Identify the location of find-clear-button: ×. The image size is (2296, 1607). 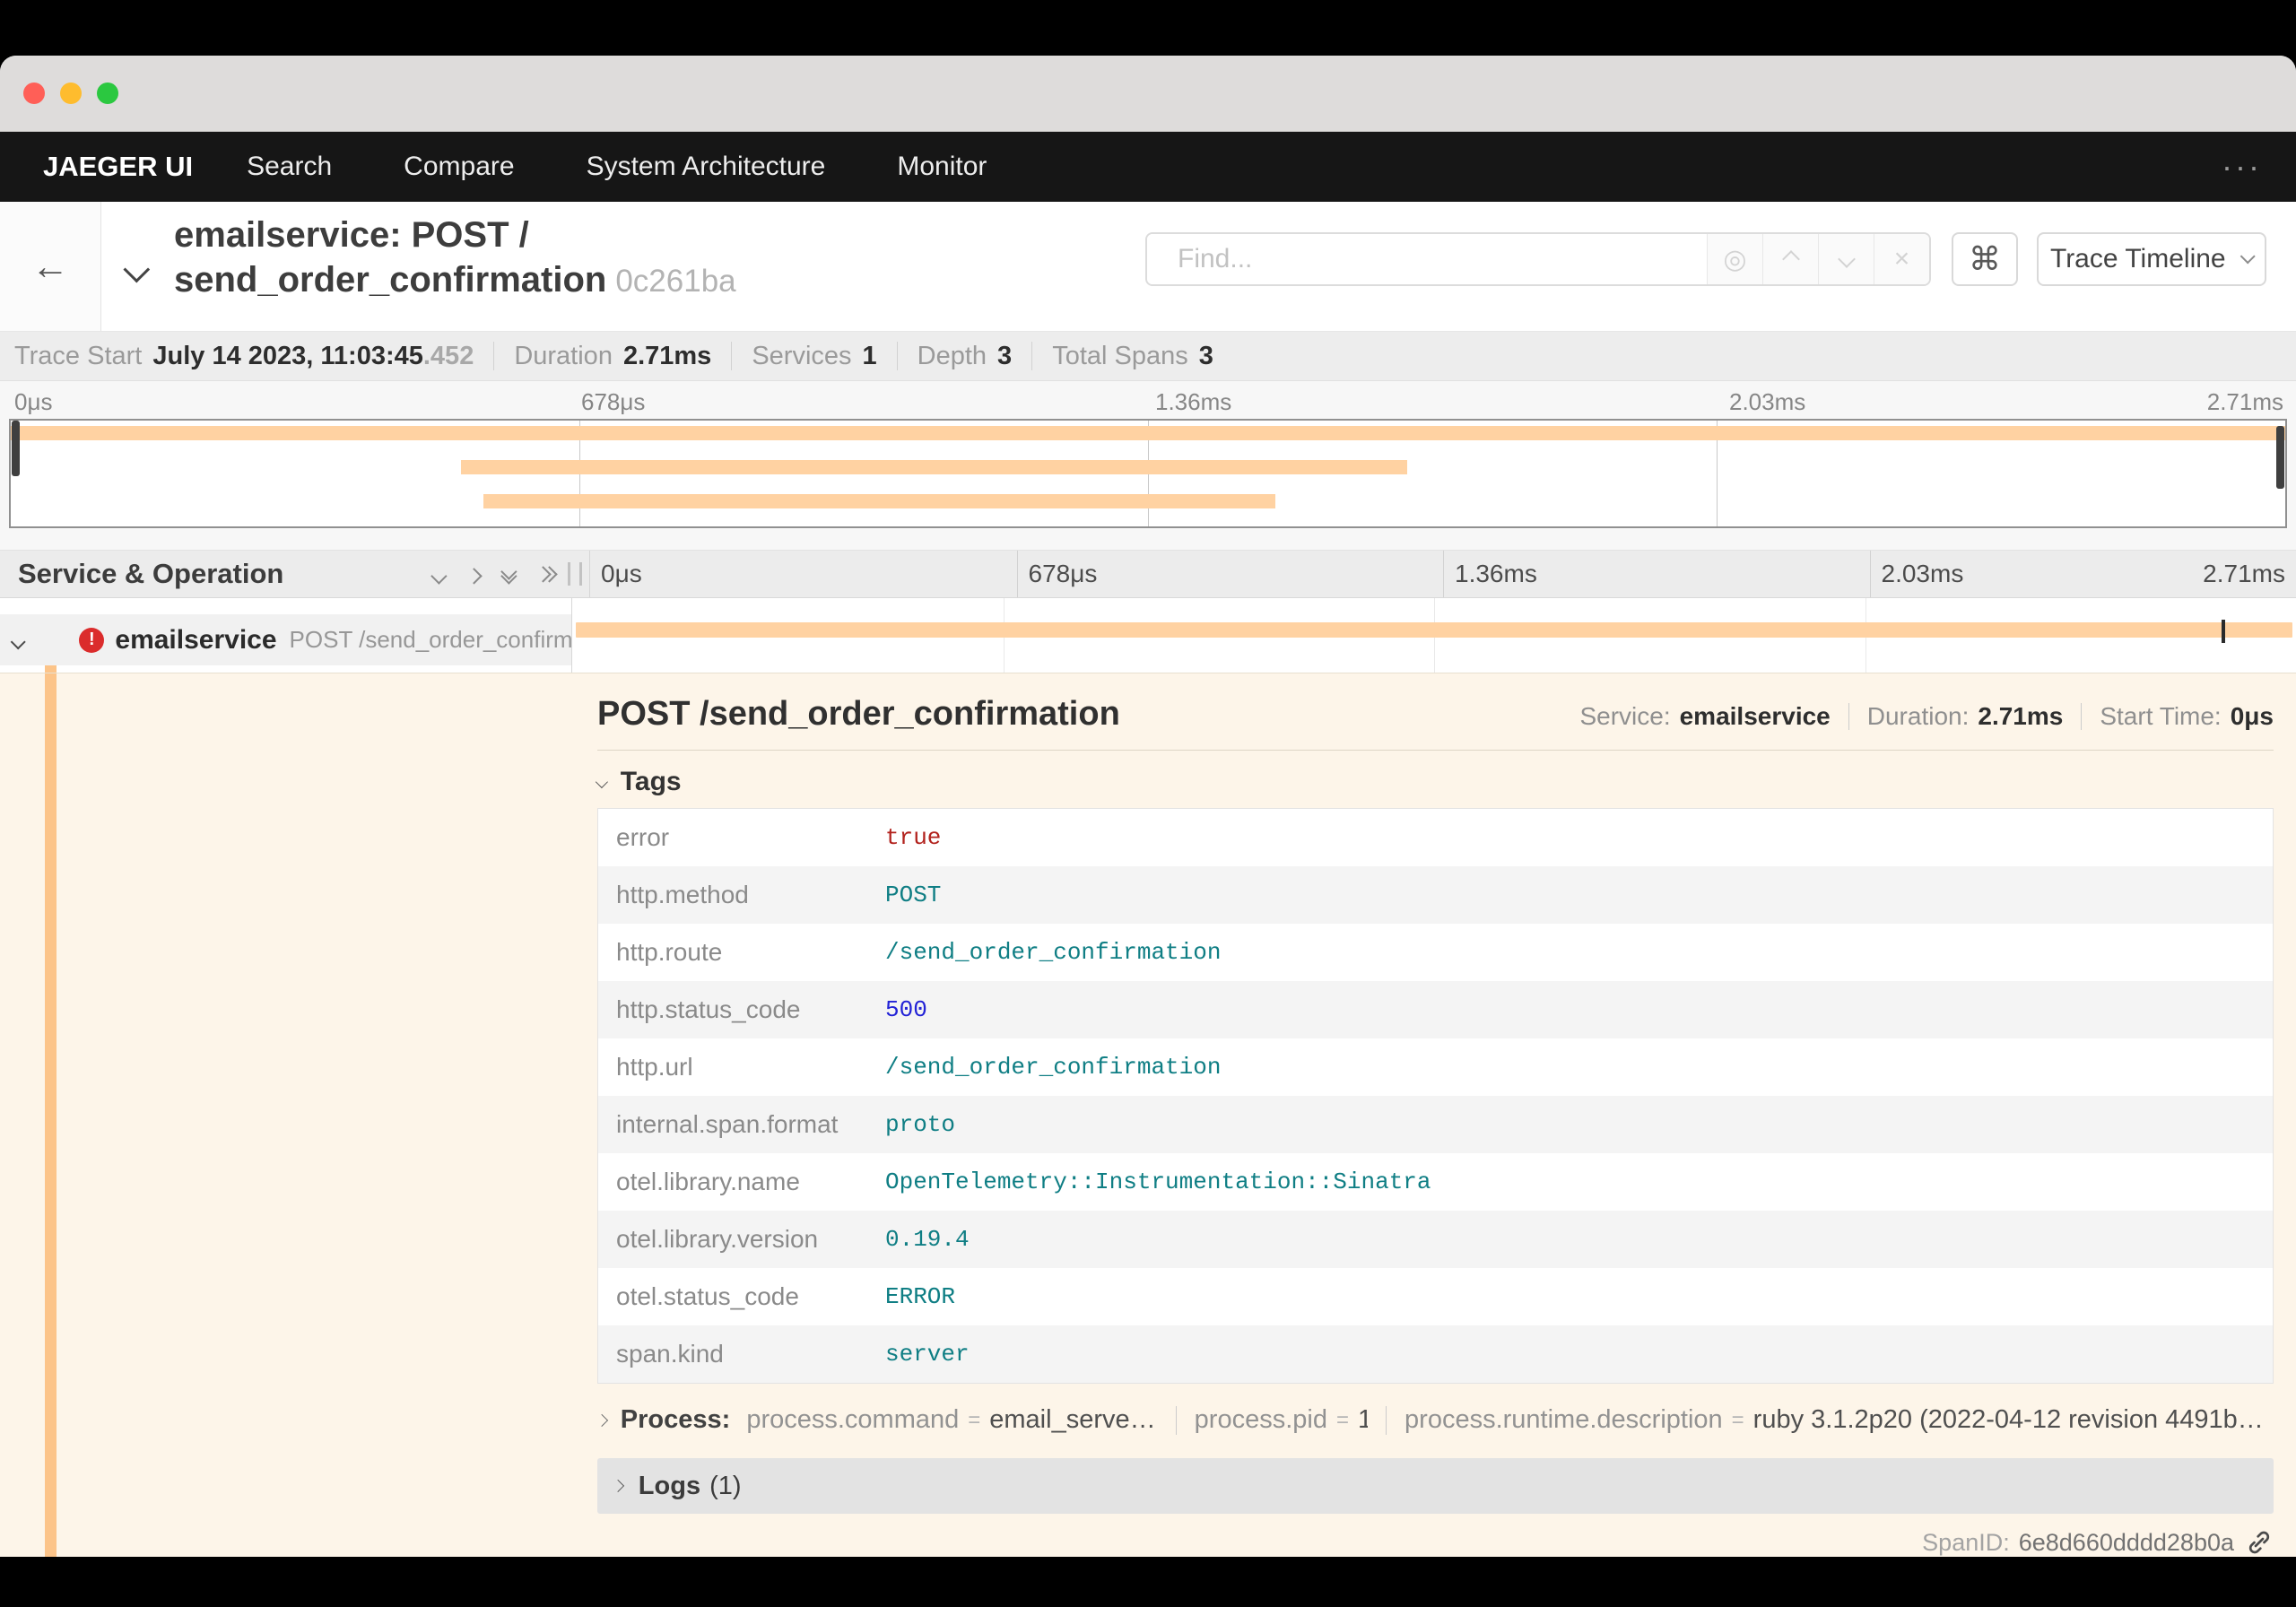
(1901, 259).